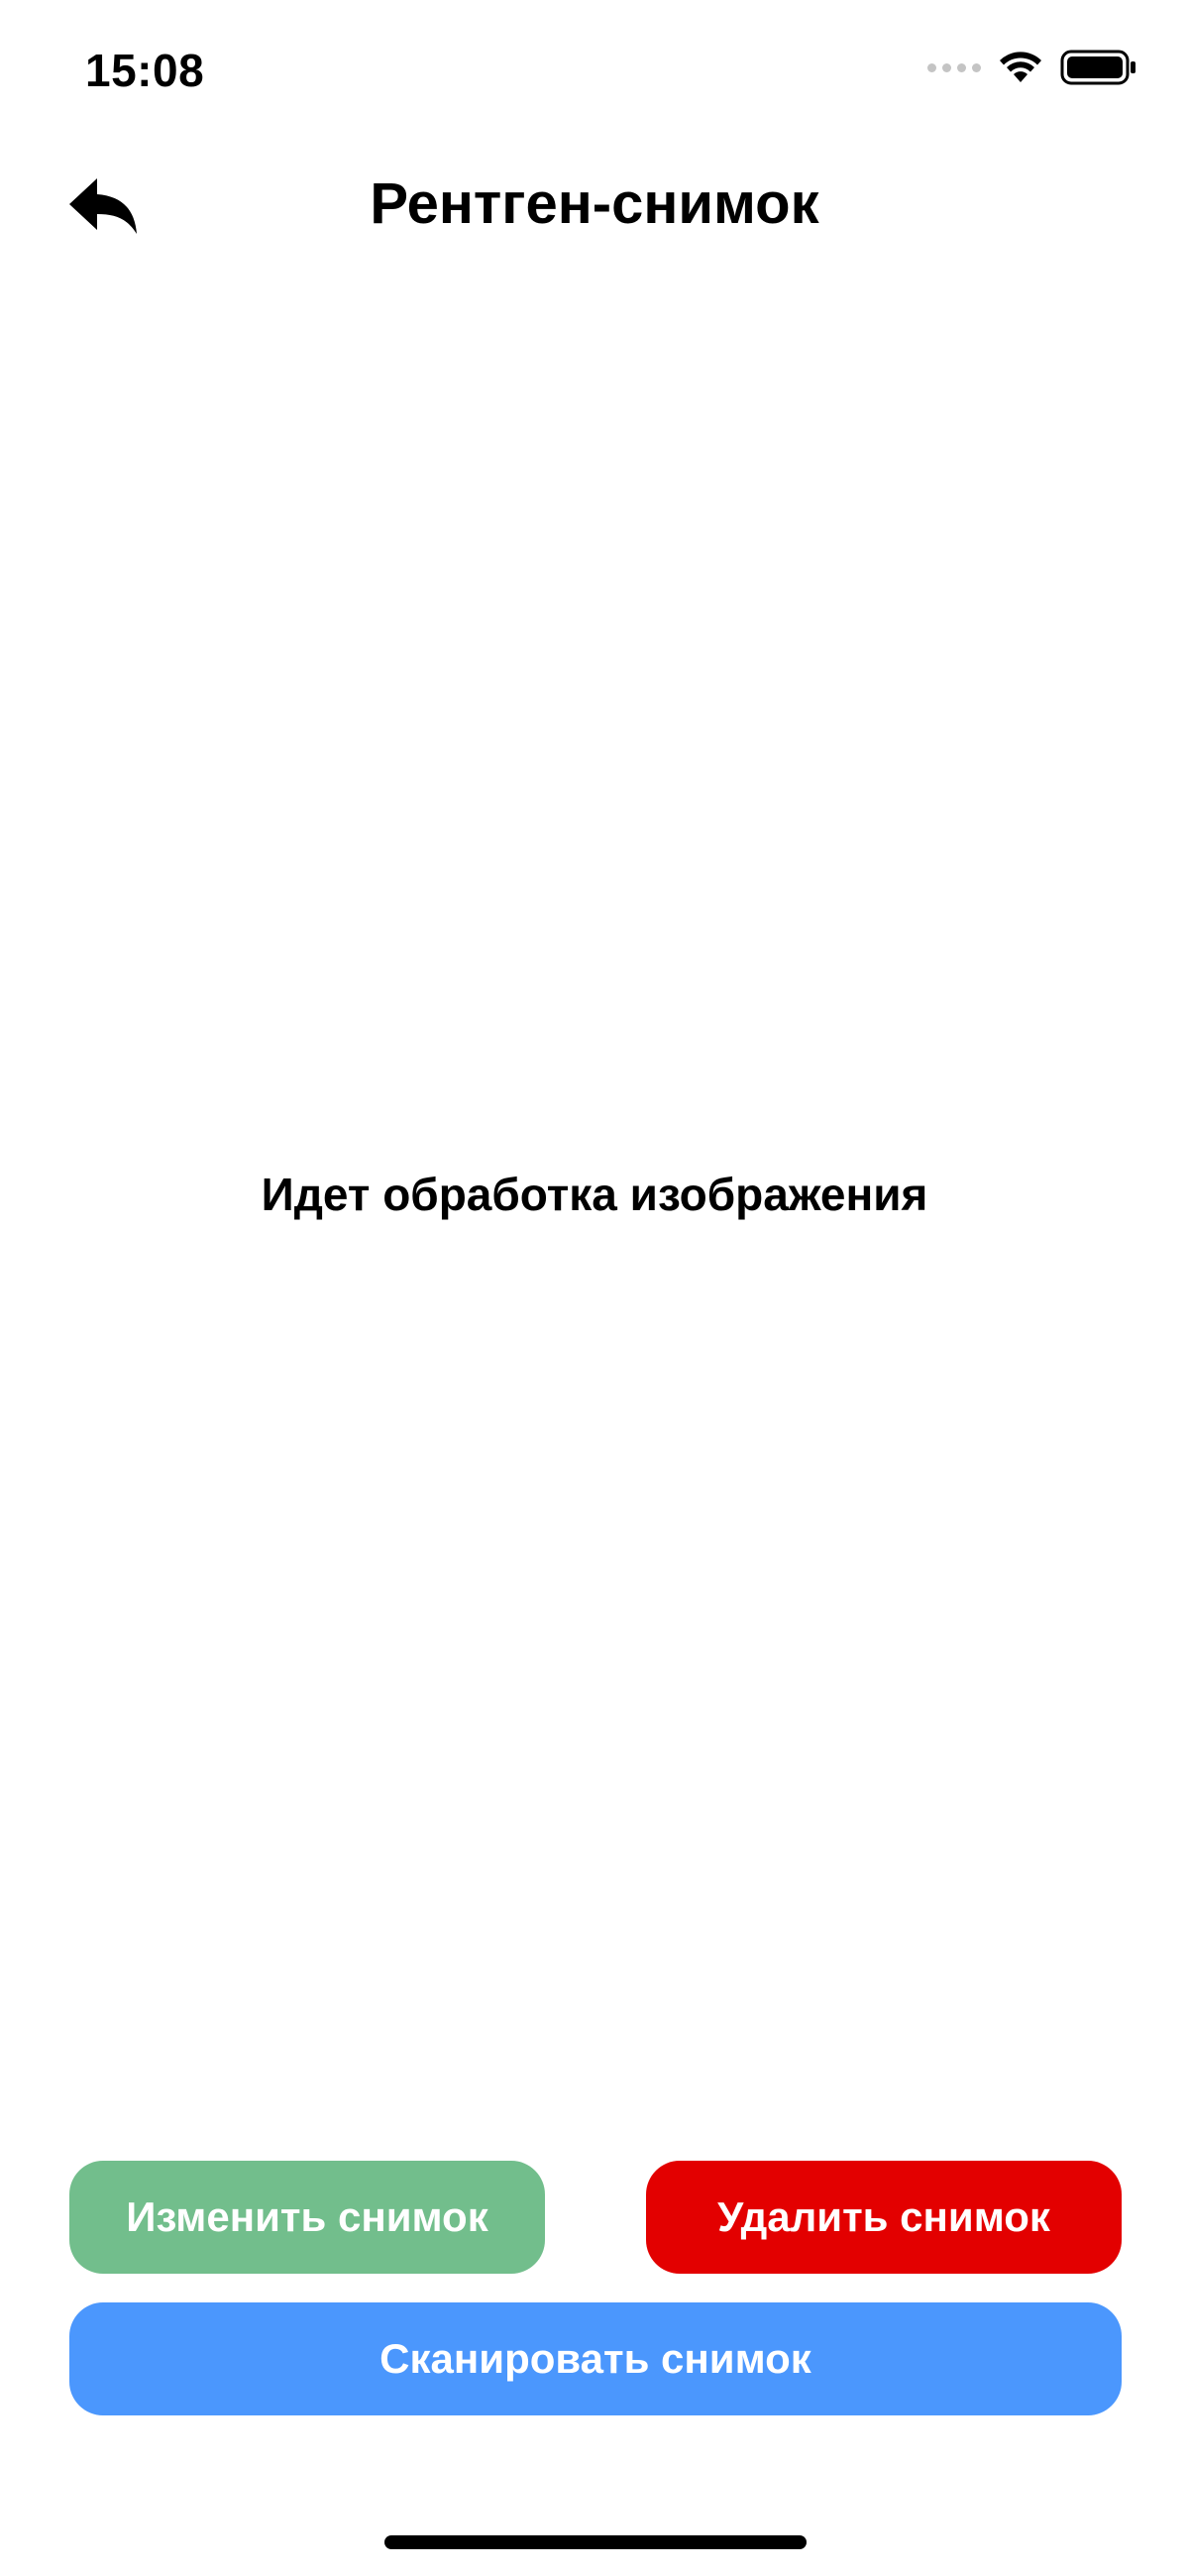 This screenshot has width=1189, height=2576. I want to click on change-image-label: Изменить снимок, so click(307, 2216).